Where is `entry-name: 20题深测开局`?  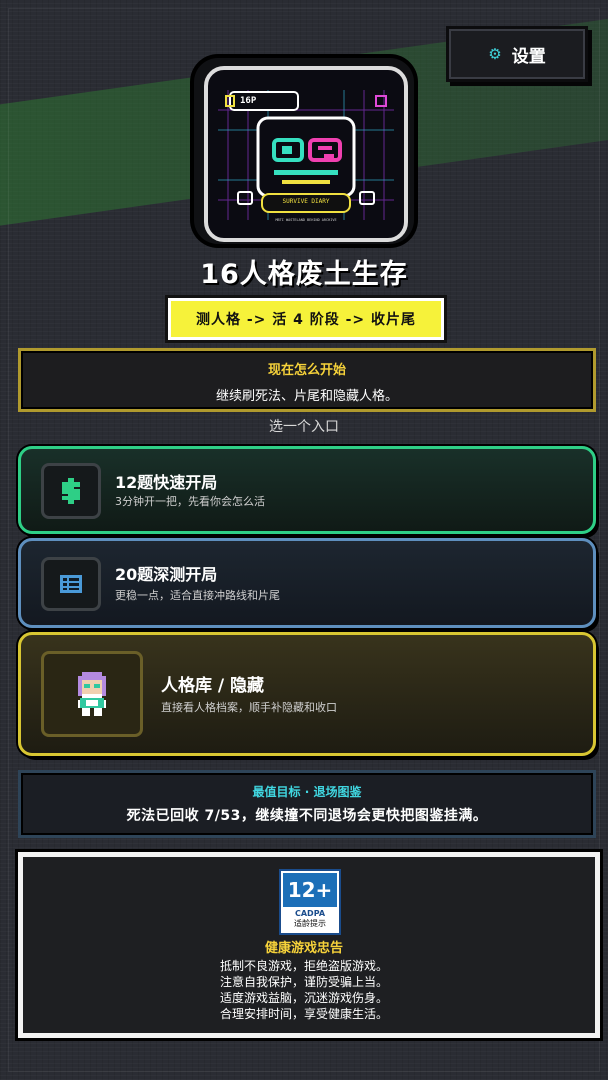
entry-name: 20题深测开局 is located at coordinates (166, 574).